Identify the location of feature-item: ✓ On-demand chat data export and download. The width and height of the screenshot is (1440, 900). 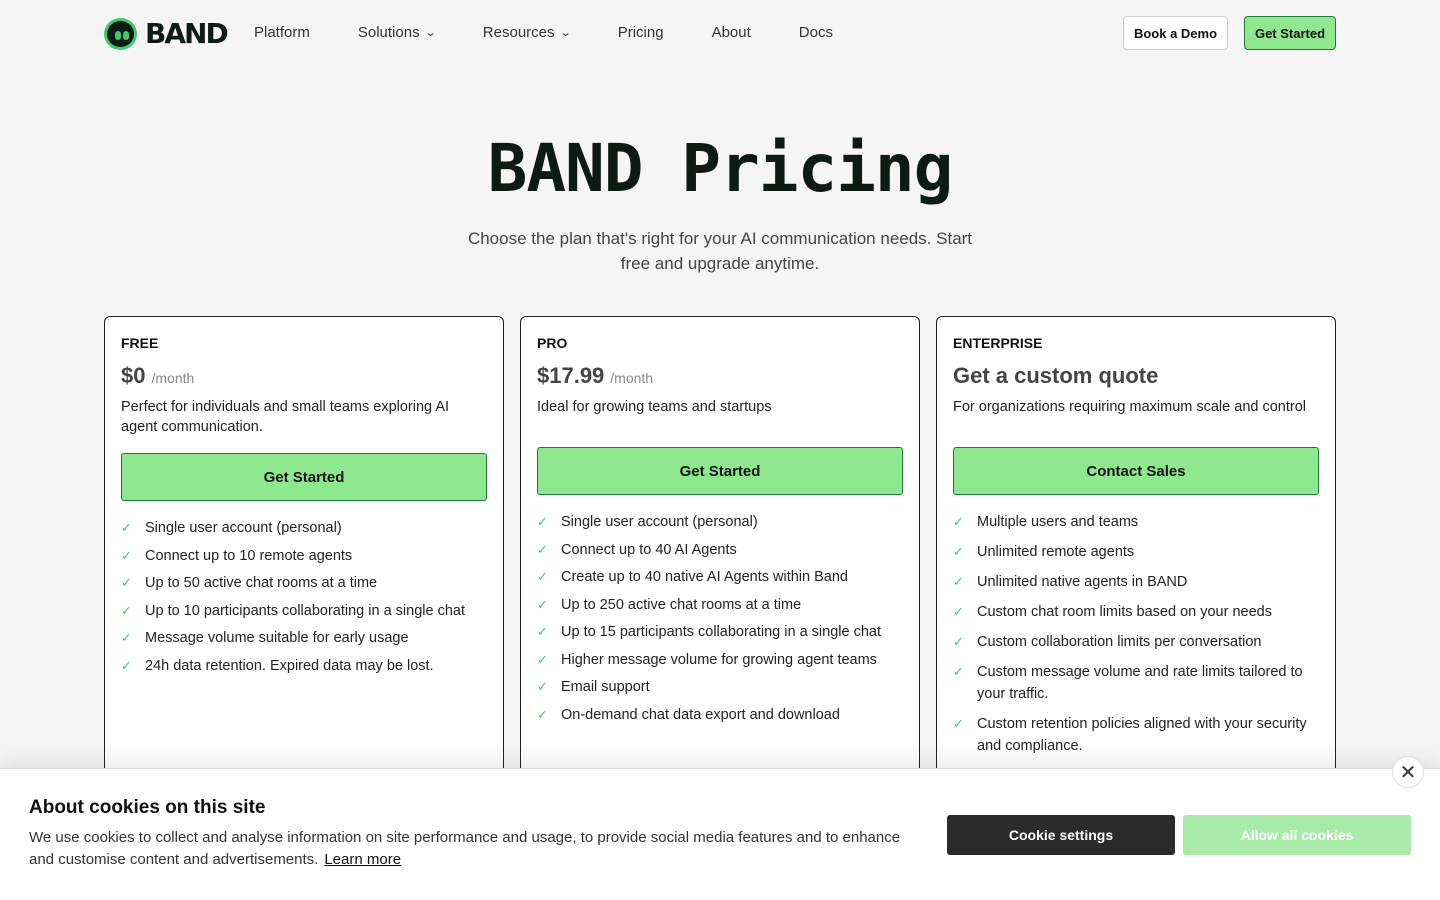
(720, 715).